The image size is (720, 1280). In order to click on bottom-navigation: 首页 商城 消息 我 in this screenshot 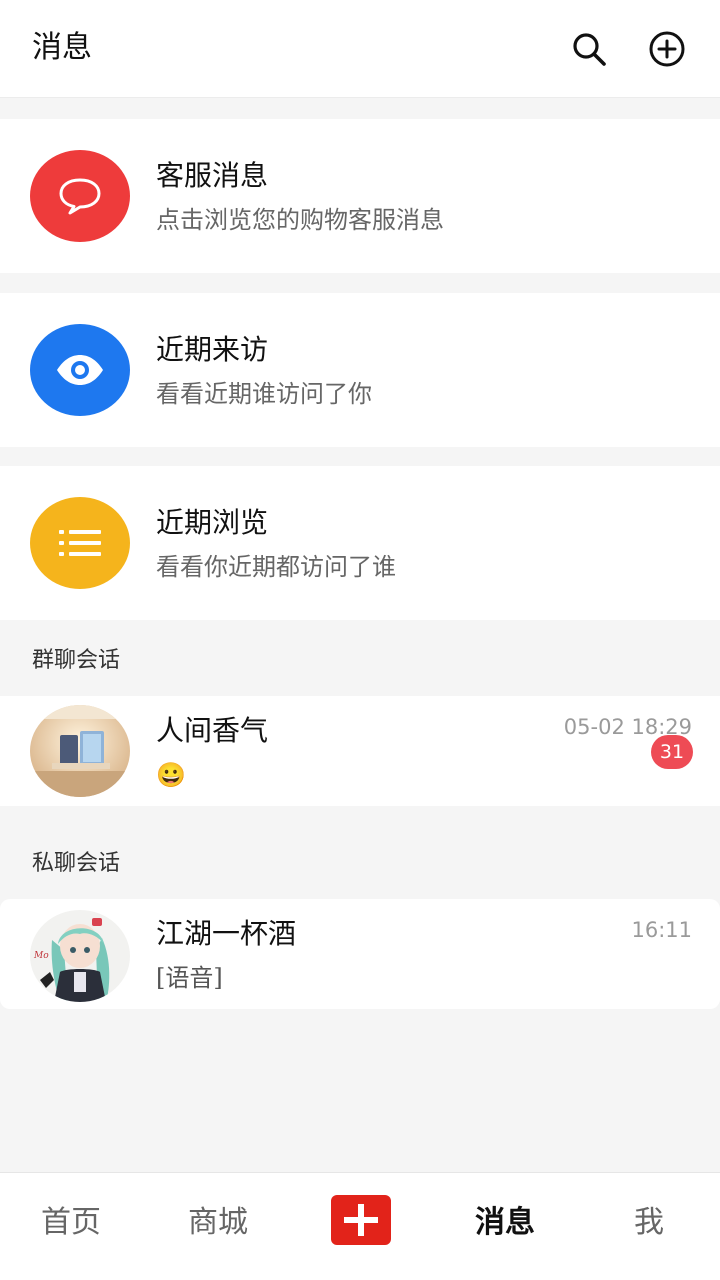, I will do `click(360, 1226)`.